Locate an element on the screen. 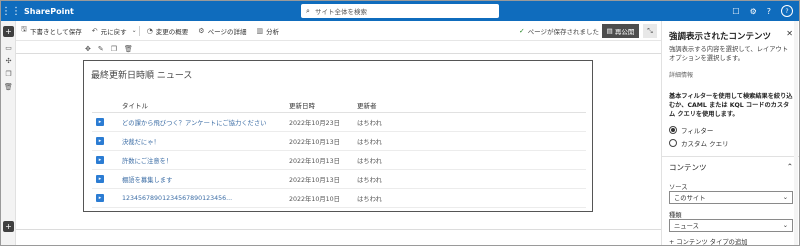 The height and width of the screenshot is (246, 800). radio-filter: フィルター is located at coordinates (691, 130).